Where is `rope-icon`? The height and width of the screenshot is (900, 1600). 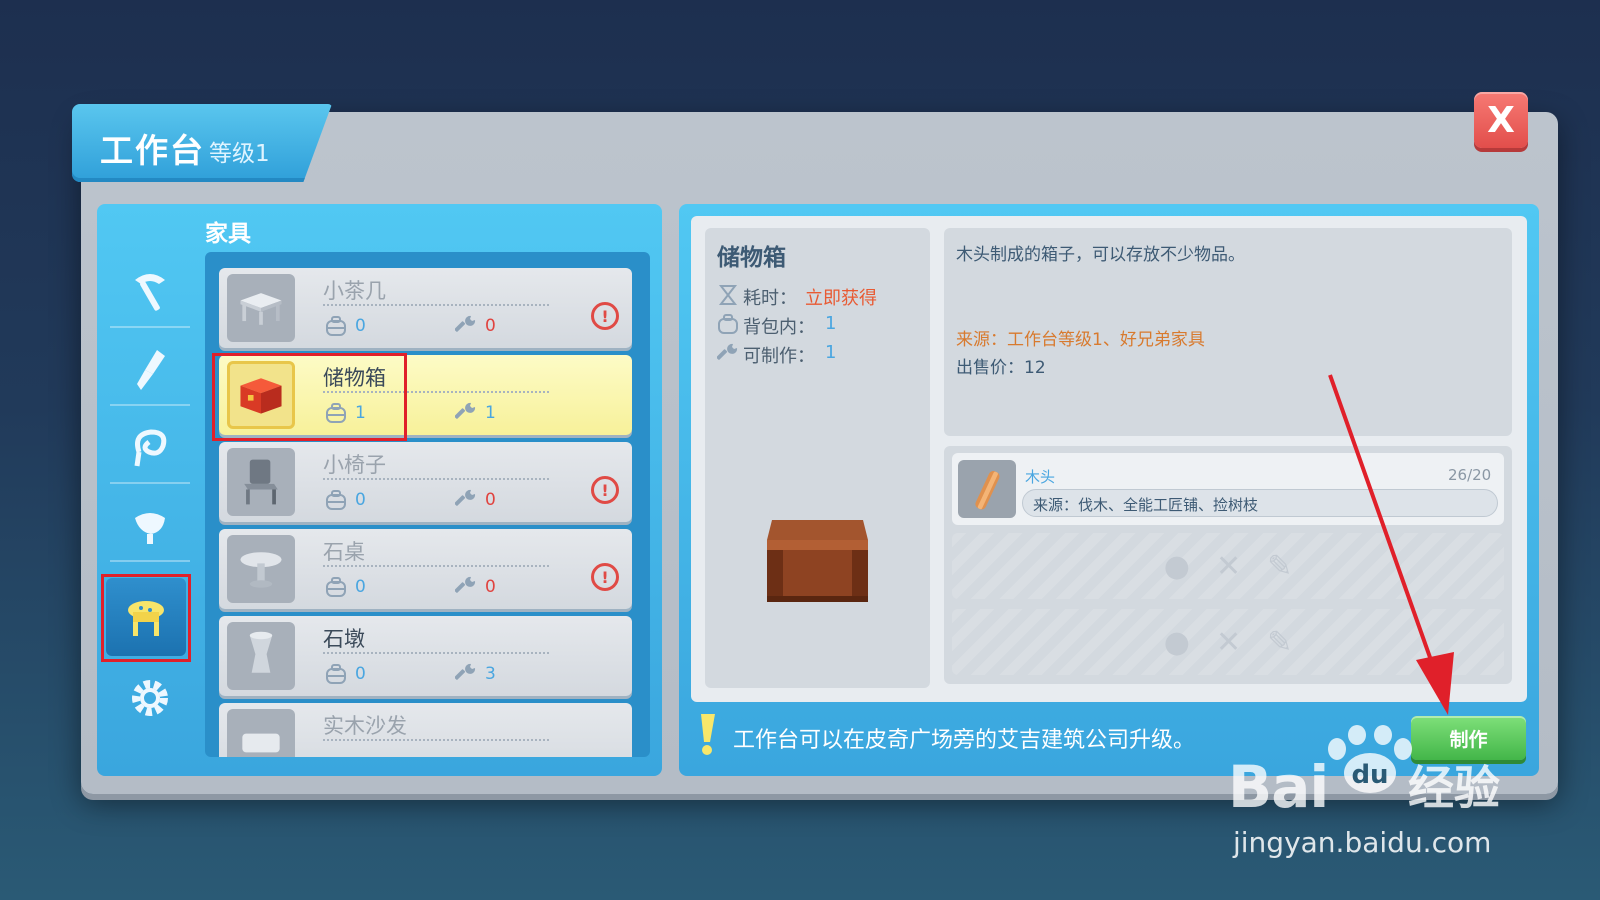 rope-icon is located at coordinates (150, 448).